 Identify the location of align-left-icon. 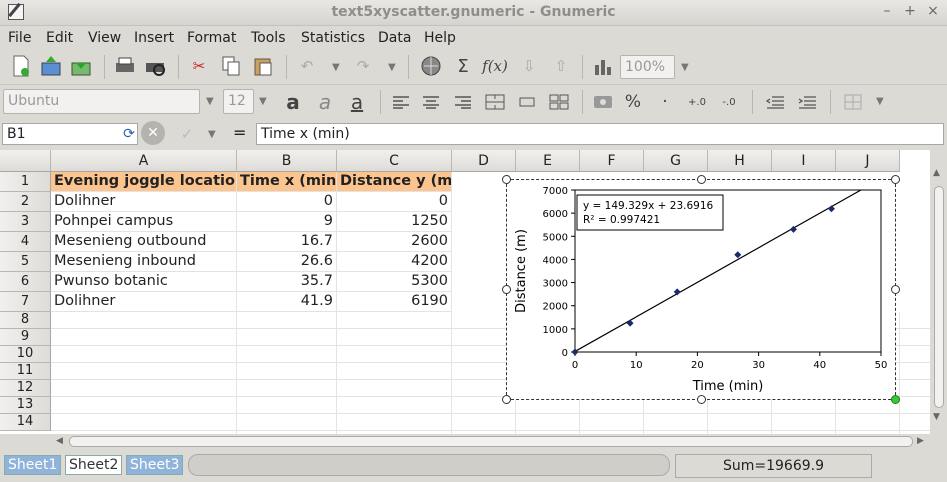
(401, 102).